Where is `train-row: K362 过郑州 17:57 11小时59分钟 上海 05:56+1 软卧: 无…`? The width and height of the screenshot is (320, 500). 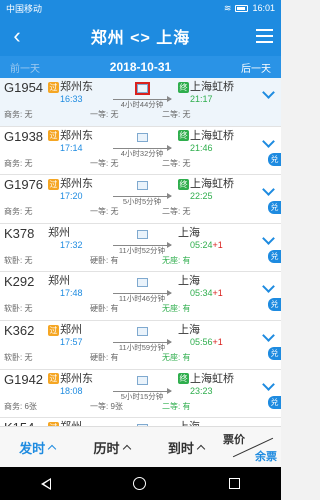
train-row: K362 过郑州 17:57 11小时59分钟 上海 05:56+1 软卧: 无… is located at coordinates (140, 345).